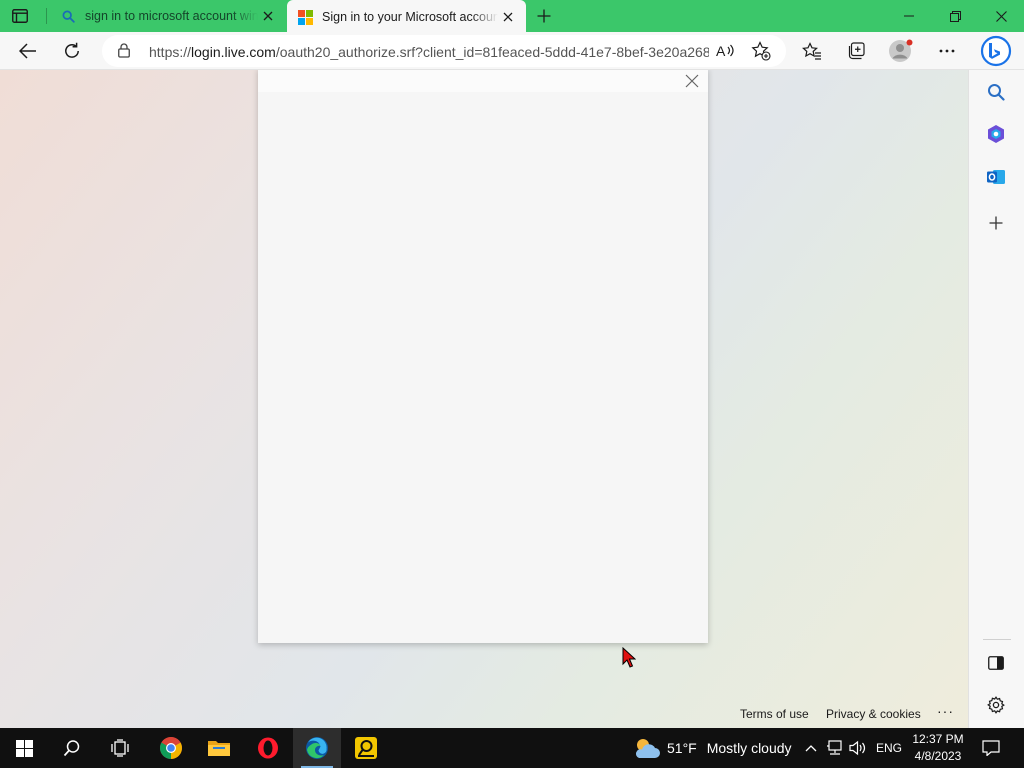 The width and height of the screenshot is (1024, 768). What do you see at coordinates (774, 714) in the screenshot?
I see `terms-of-use-link: Terms of use` at bounding box center [774, 714].